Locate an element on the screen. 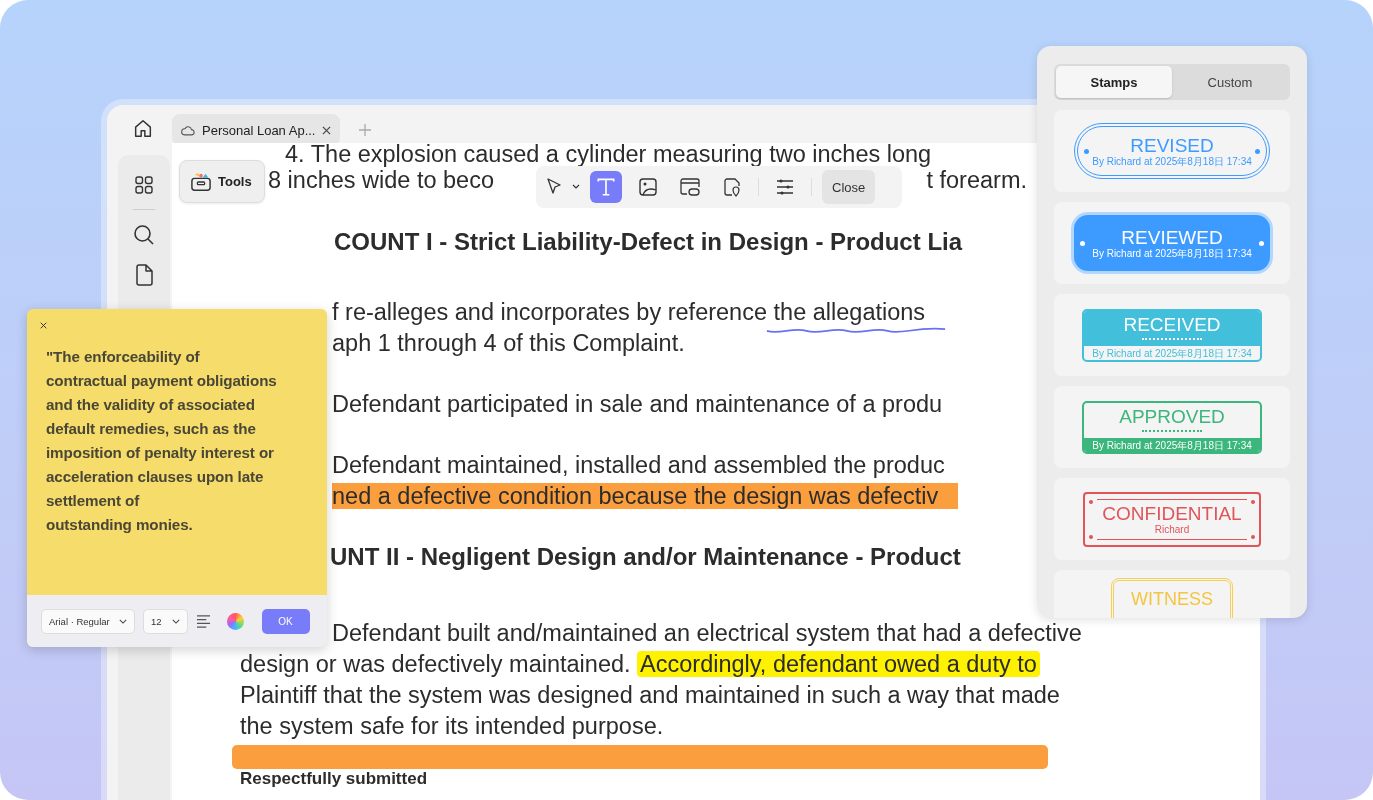 Image resolution: width=1373 pixels, height=800 pixels. stamp-title: REVISED is located at coordinates (1172, 145).